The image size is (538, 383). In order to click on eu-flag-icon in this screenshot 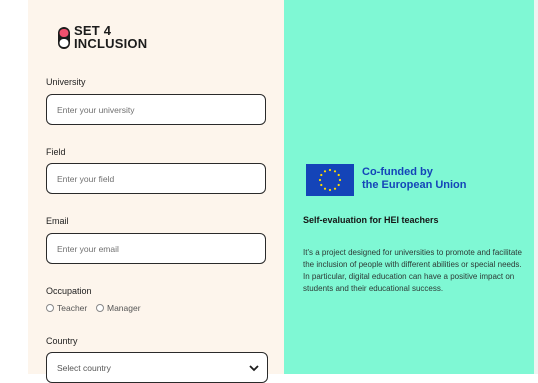, I will do `click(330, 180)`.